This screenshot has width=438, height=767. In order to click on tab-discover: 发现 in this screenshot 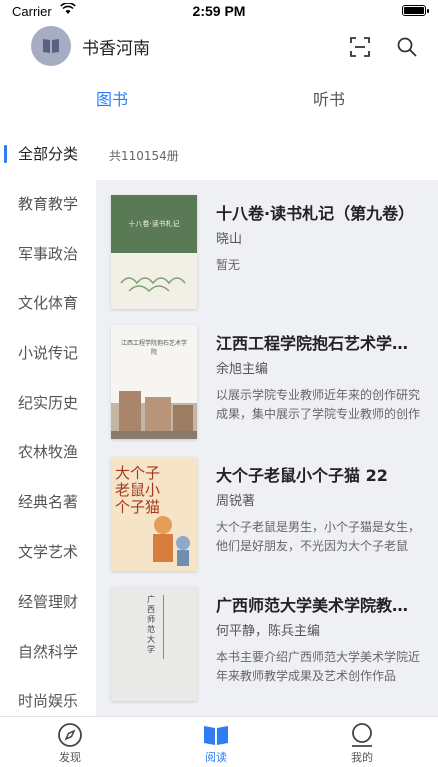, I will do `click(70, 743)`.